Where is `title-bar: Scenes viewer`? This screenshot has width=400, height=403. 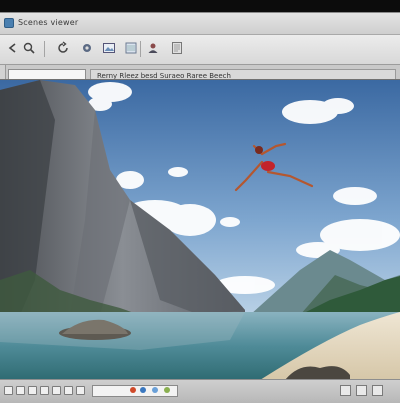 title-bar: Scenes viewer is located at coordinates (200, 24).